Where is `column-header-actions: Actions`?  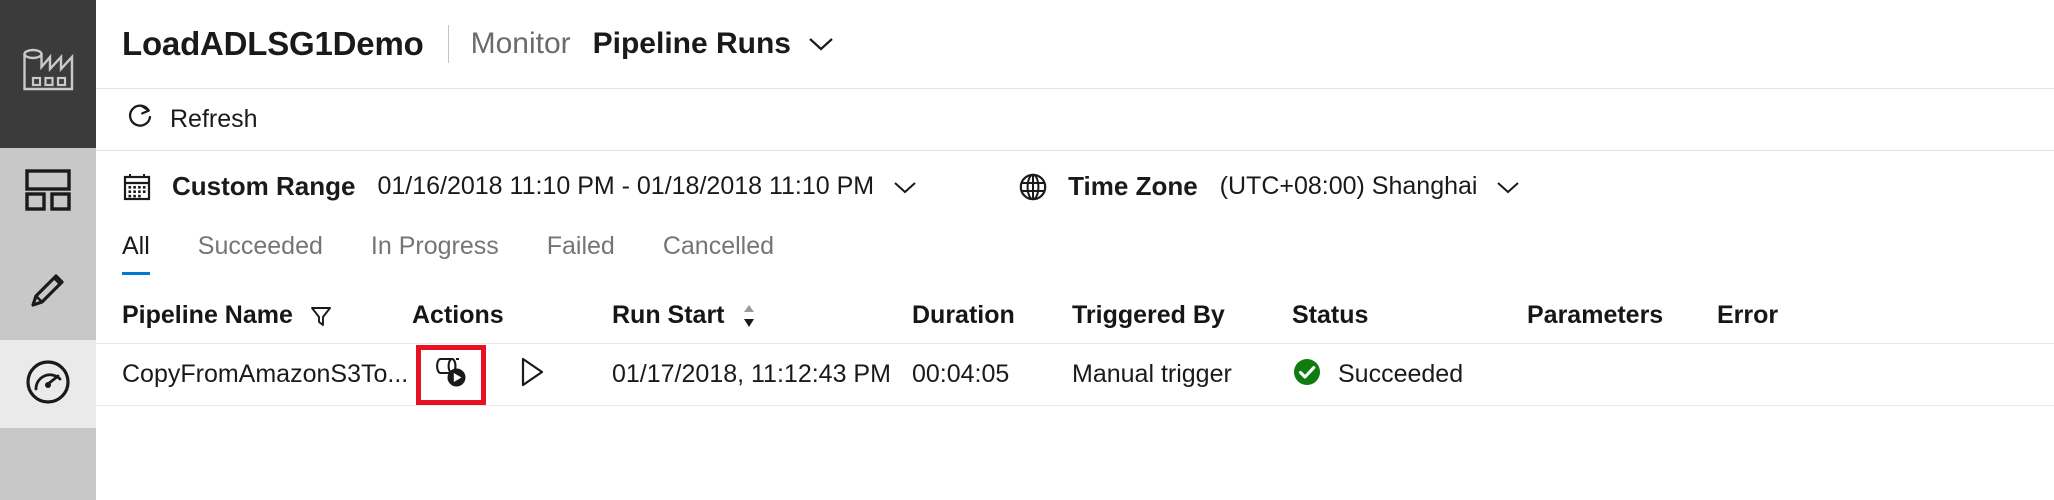 column-header-actions: Actions is located at coordinates (512, 315).